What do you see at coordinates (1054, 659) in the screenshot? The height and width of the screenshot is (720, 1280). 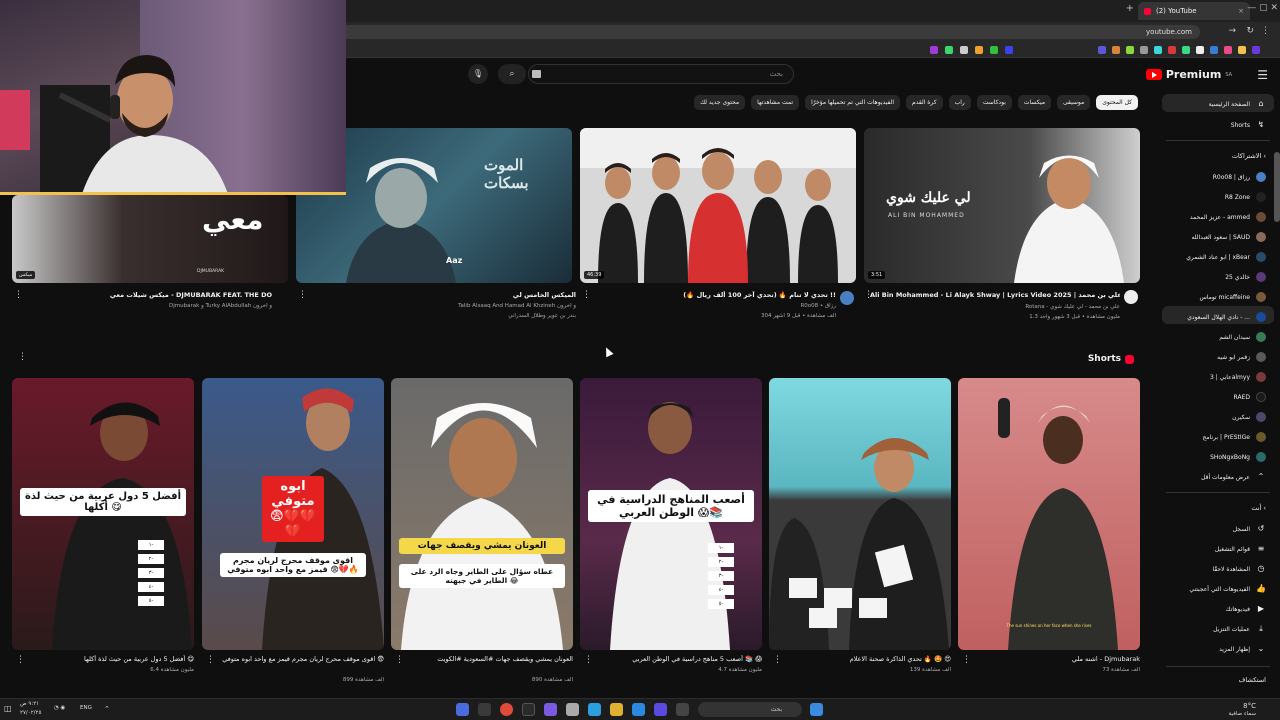 I see `short-title: اشنه ملي - Djmubarak` at bounding box center [1054, 659].